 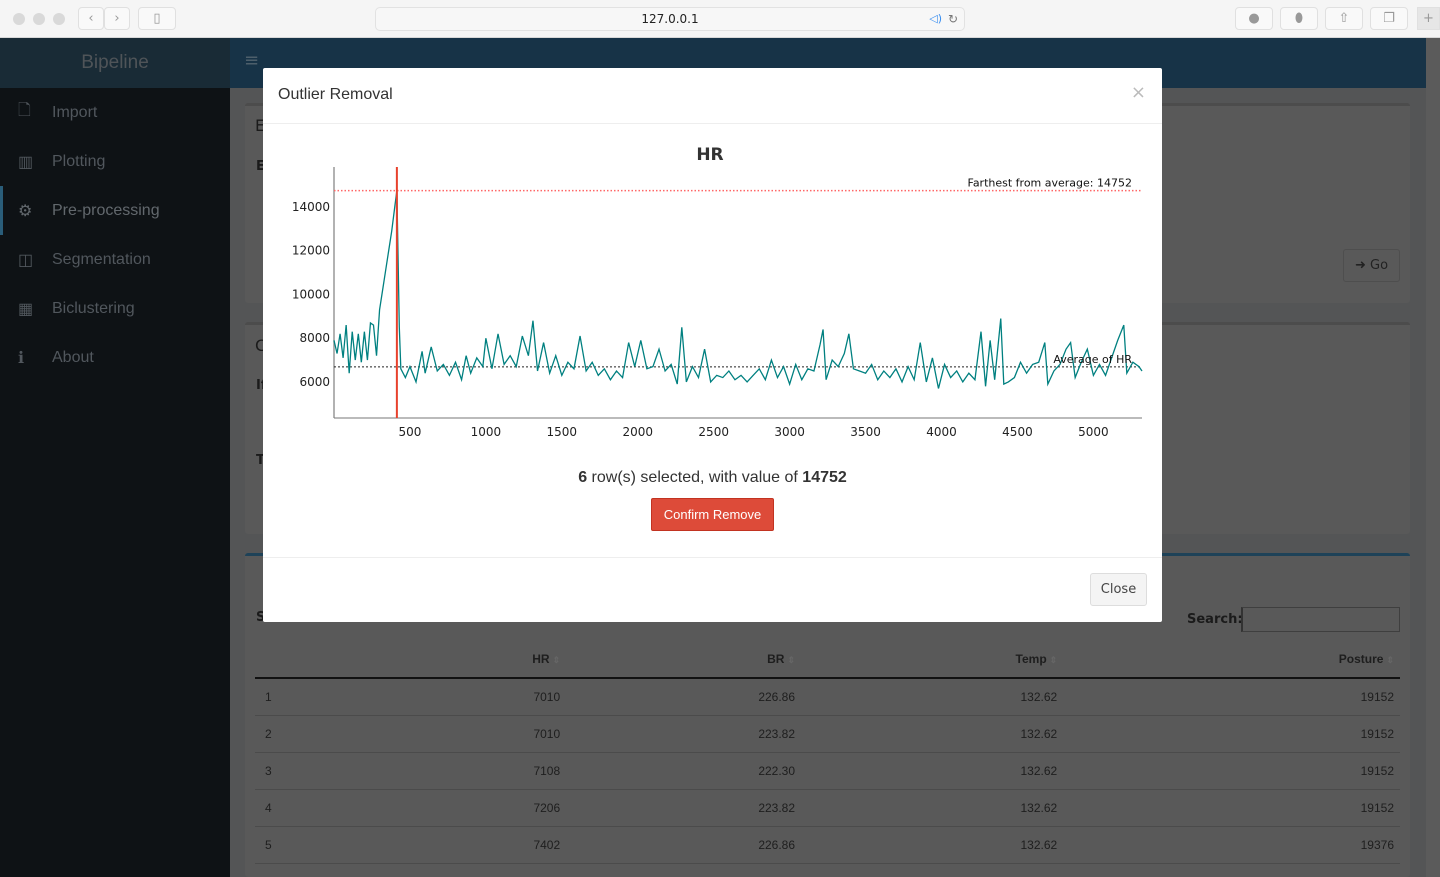 What do you see at coordinates (1231, 659) in the screenshot?
I see `column-header-posture: Posture ⇕` at bounding box center [1231, 659].